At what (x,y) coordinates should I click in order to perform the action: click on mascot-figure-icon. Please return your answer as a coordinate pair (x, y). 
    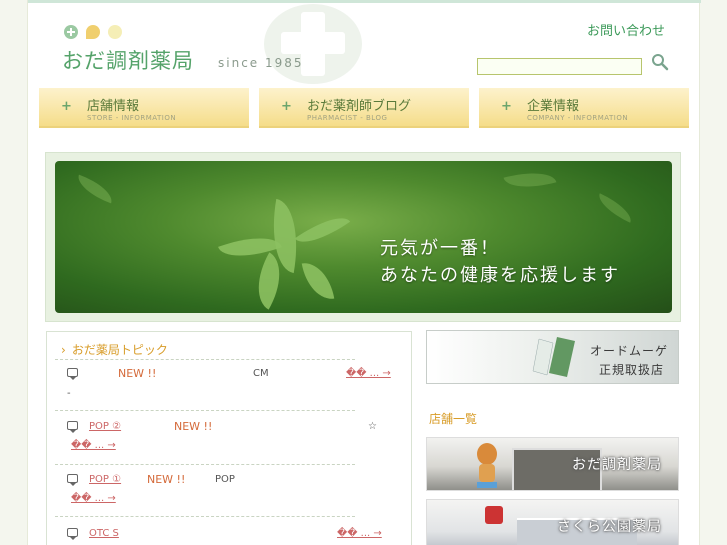
    Looking at the image, I should click on (487, 465).